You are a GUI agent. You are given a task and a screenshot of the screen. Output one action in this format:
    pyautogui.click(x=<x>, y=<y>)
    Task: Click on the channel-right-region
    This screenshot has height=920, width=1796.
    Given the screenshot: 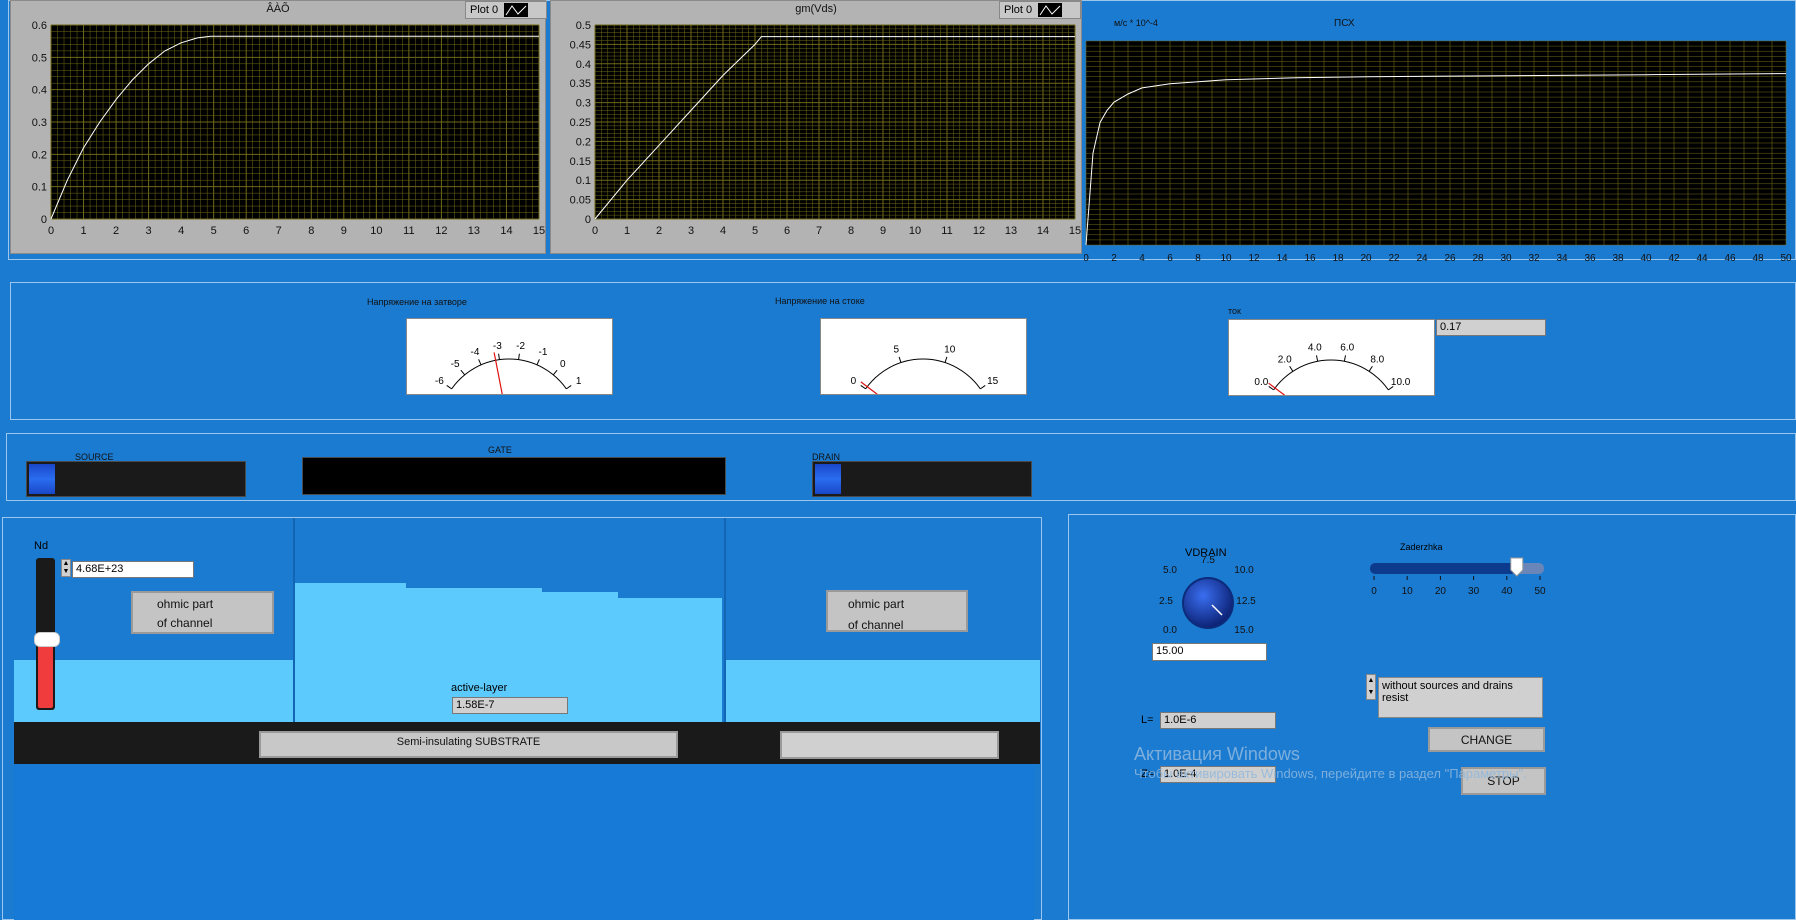 What is the action you would take?
    pyautogui.click(x=883, y=691)
    